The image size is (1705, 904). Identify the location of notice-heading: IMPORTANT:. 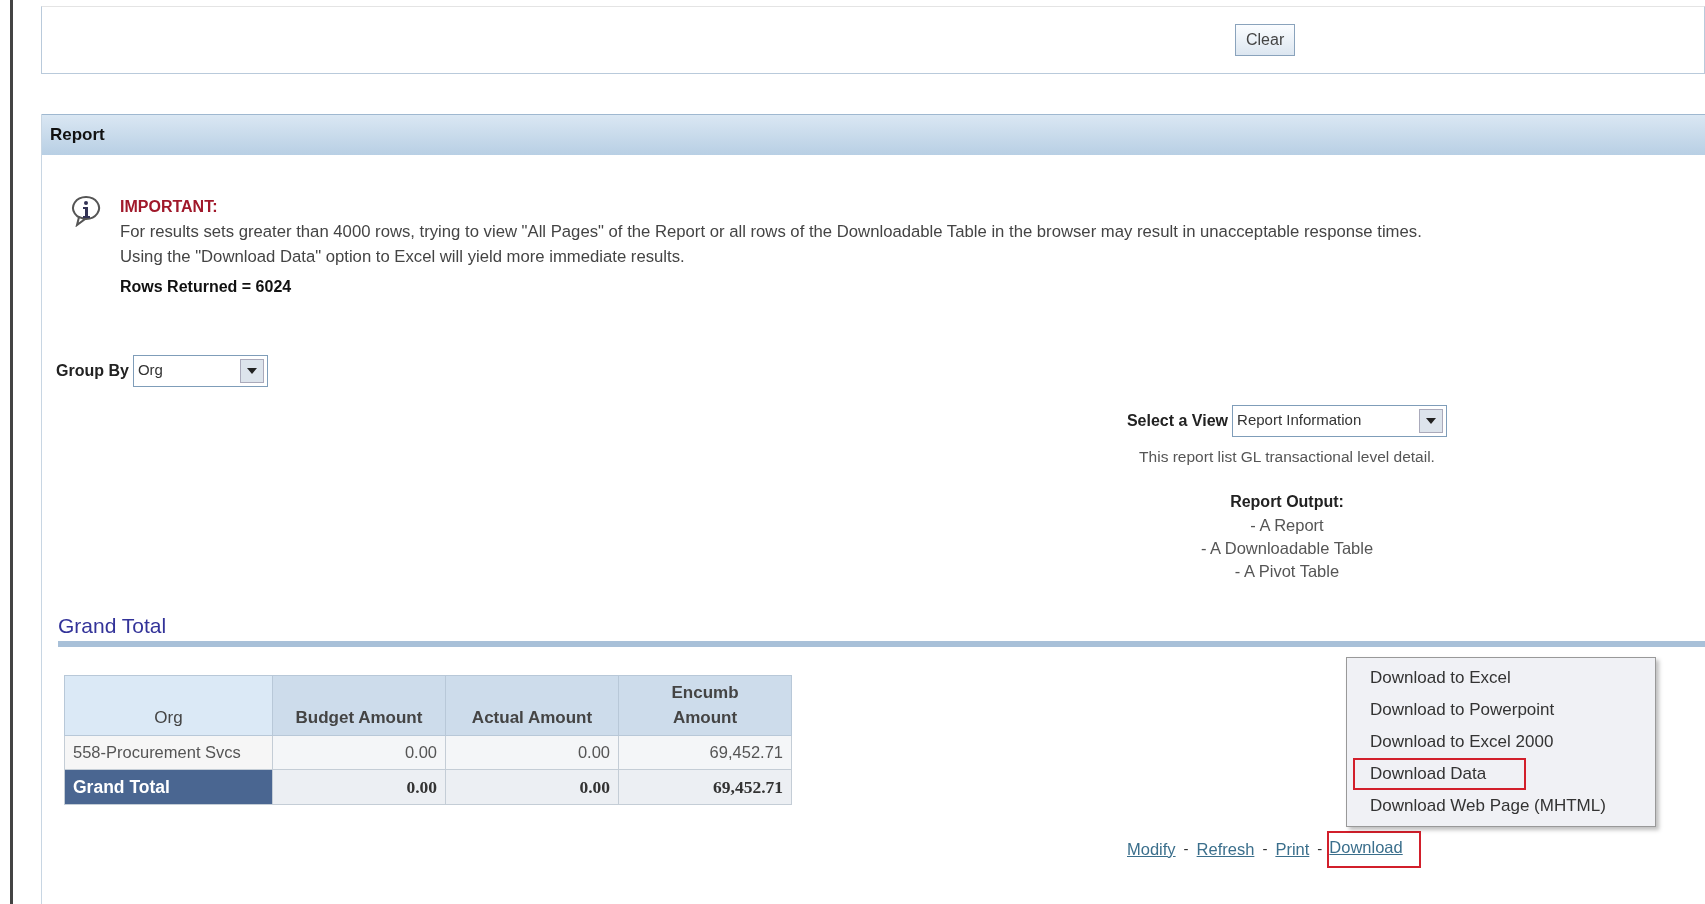
(169, 206).